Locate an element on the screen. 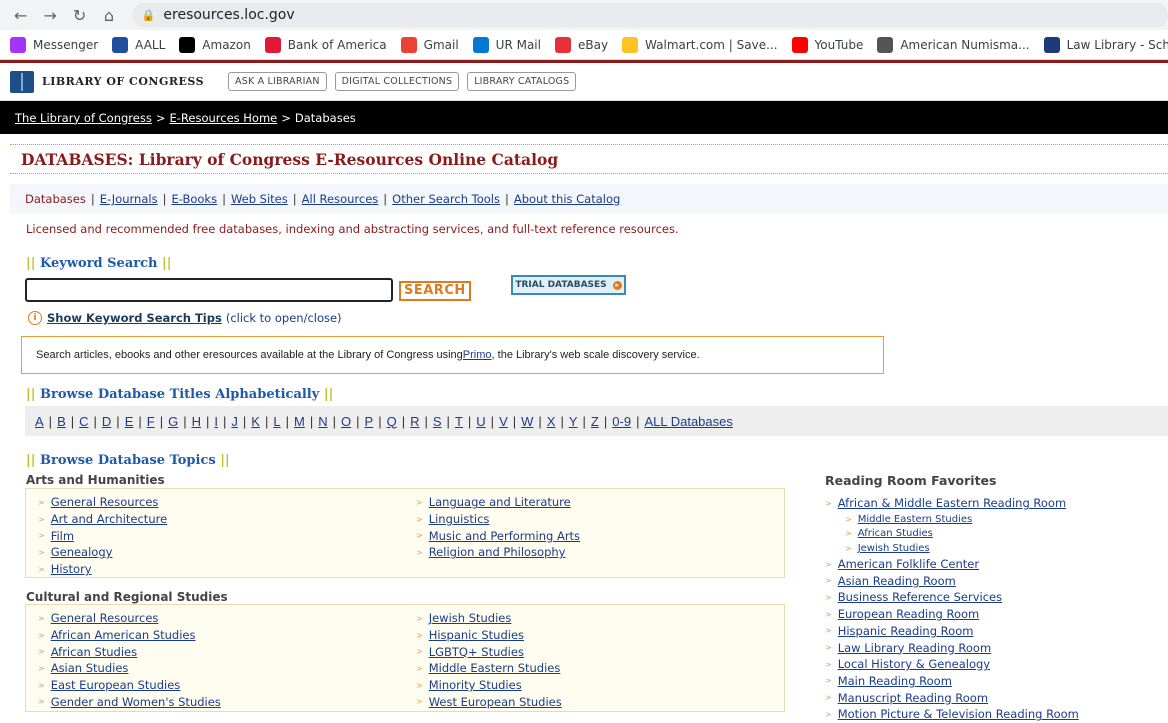 Image resolution: width=1168 pixels, height=723 pixels. alpha-link-j: J is located at coordinates (234, 421).